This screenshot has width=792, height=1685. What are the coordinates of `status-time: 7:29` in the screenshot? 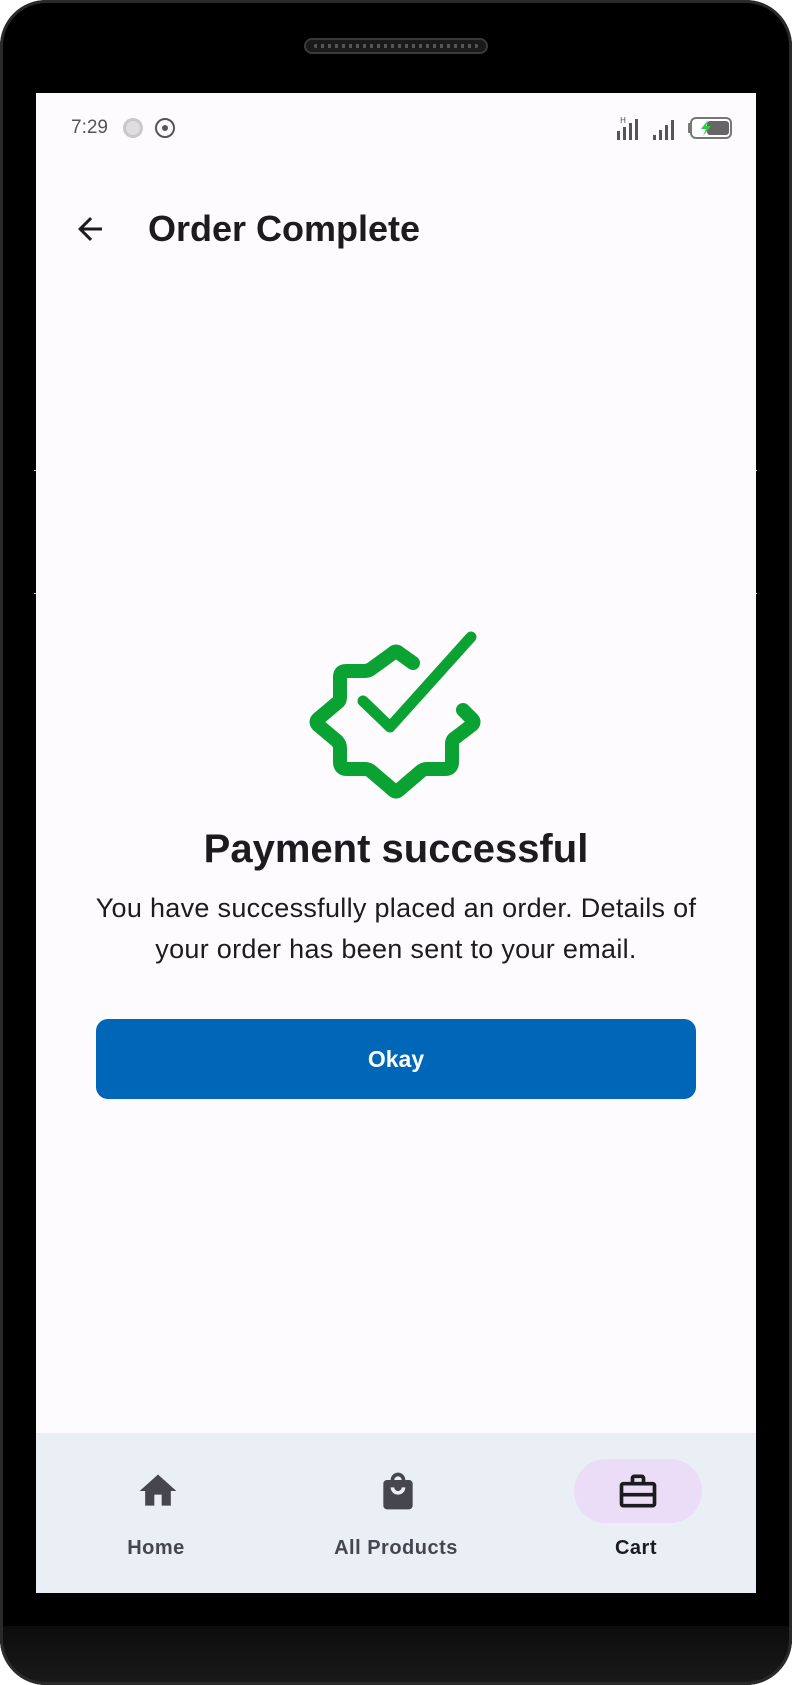 It's located at (89, 127).